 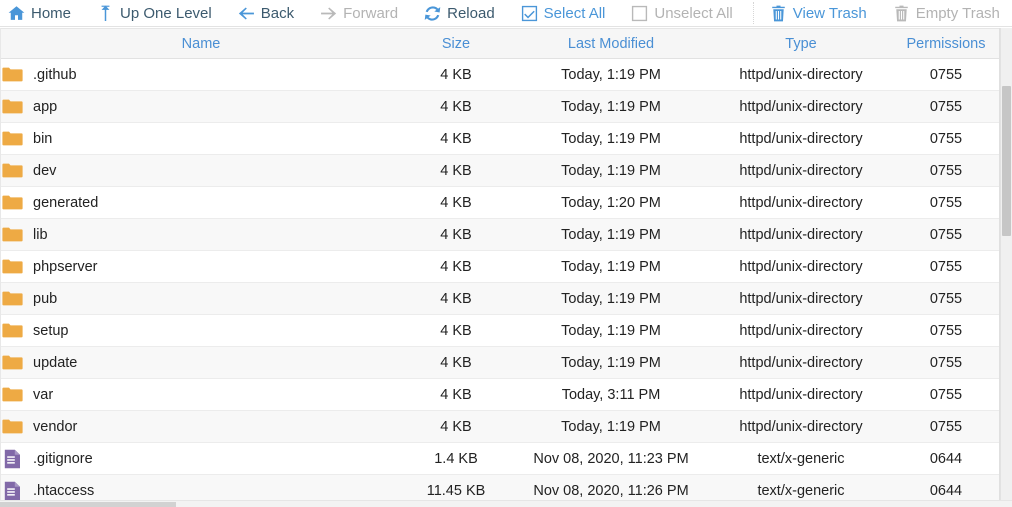 What do you see at coordinates (201, 234) in the screenshot?
I see `cell-name: lib` at bounding box center [201, 234].